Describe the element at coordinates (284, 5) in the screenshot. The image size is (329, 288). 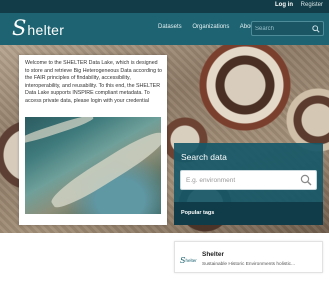
I see `login-link: Log in` at that location.